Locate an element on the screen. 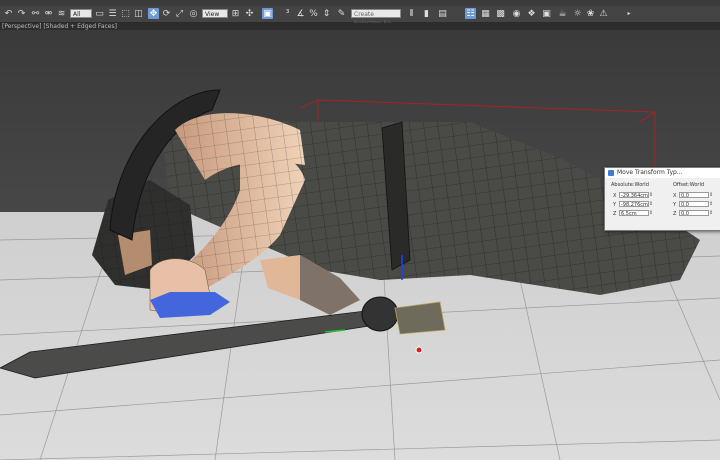  rotate-icon: ⟳ is located at coordinates (166, 13).